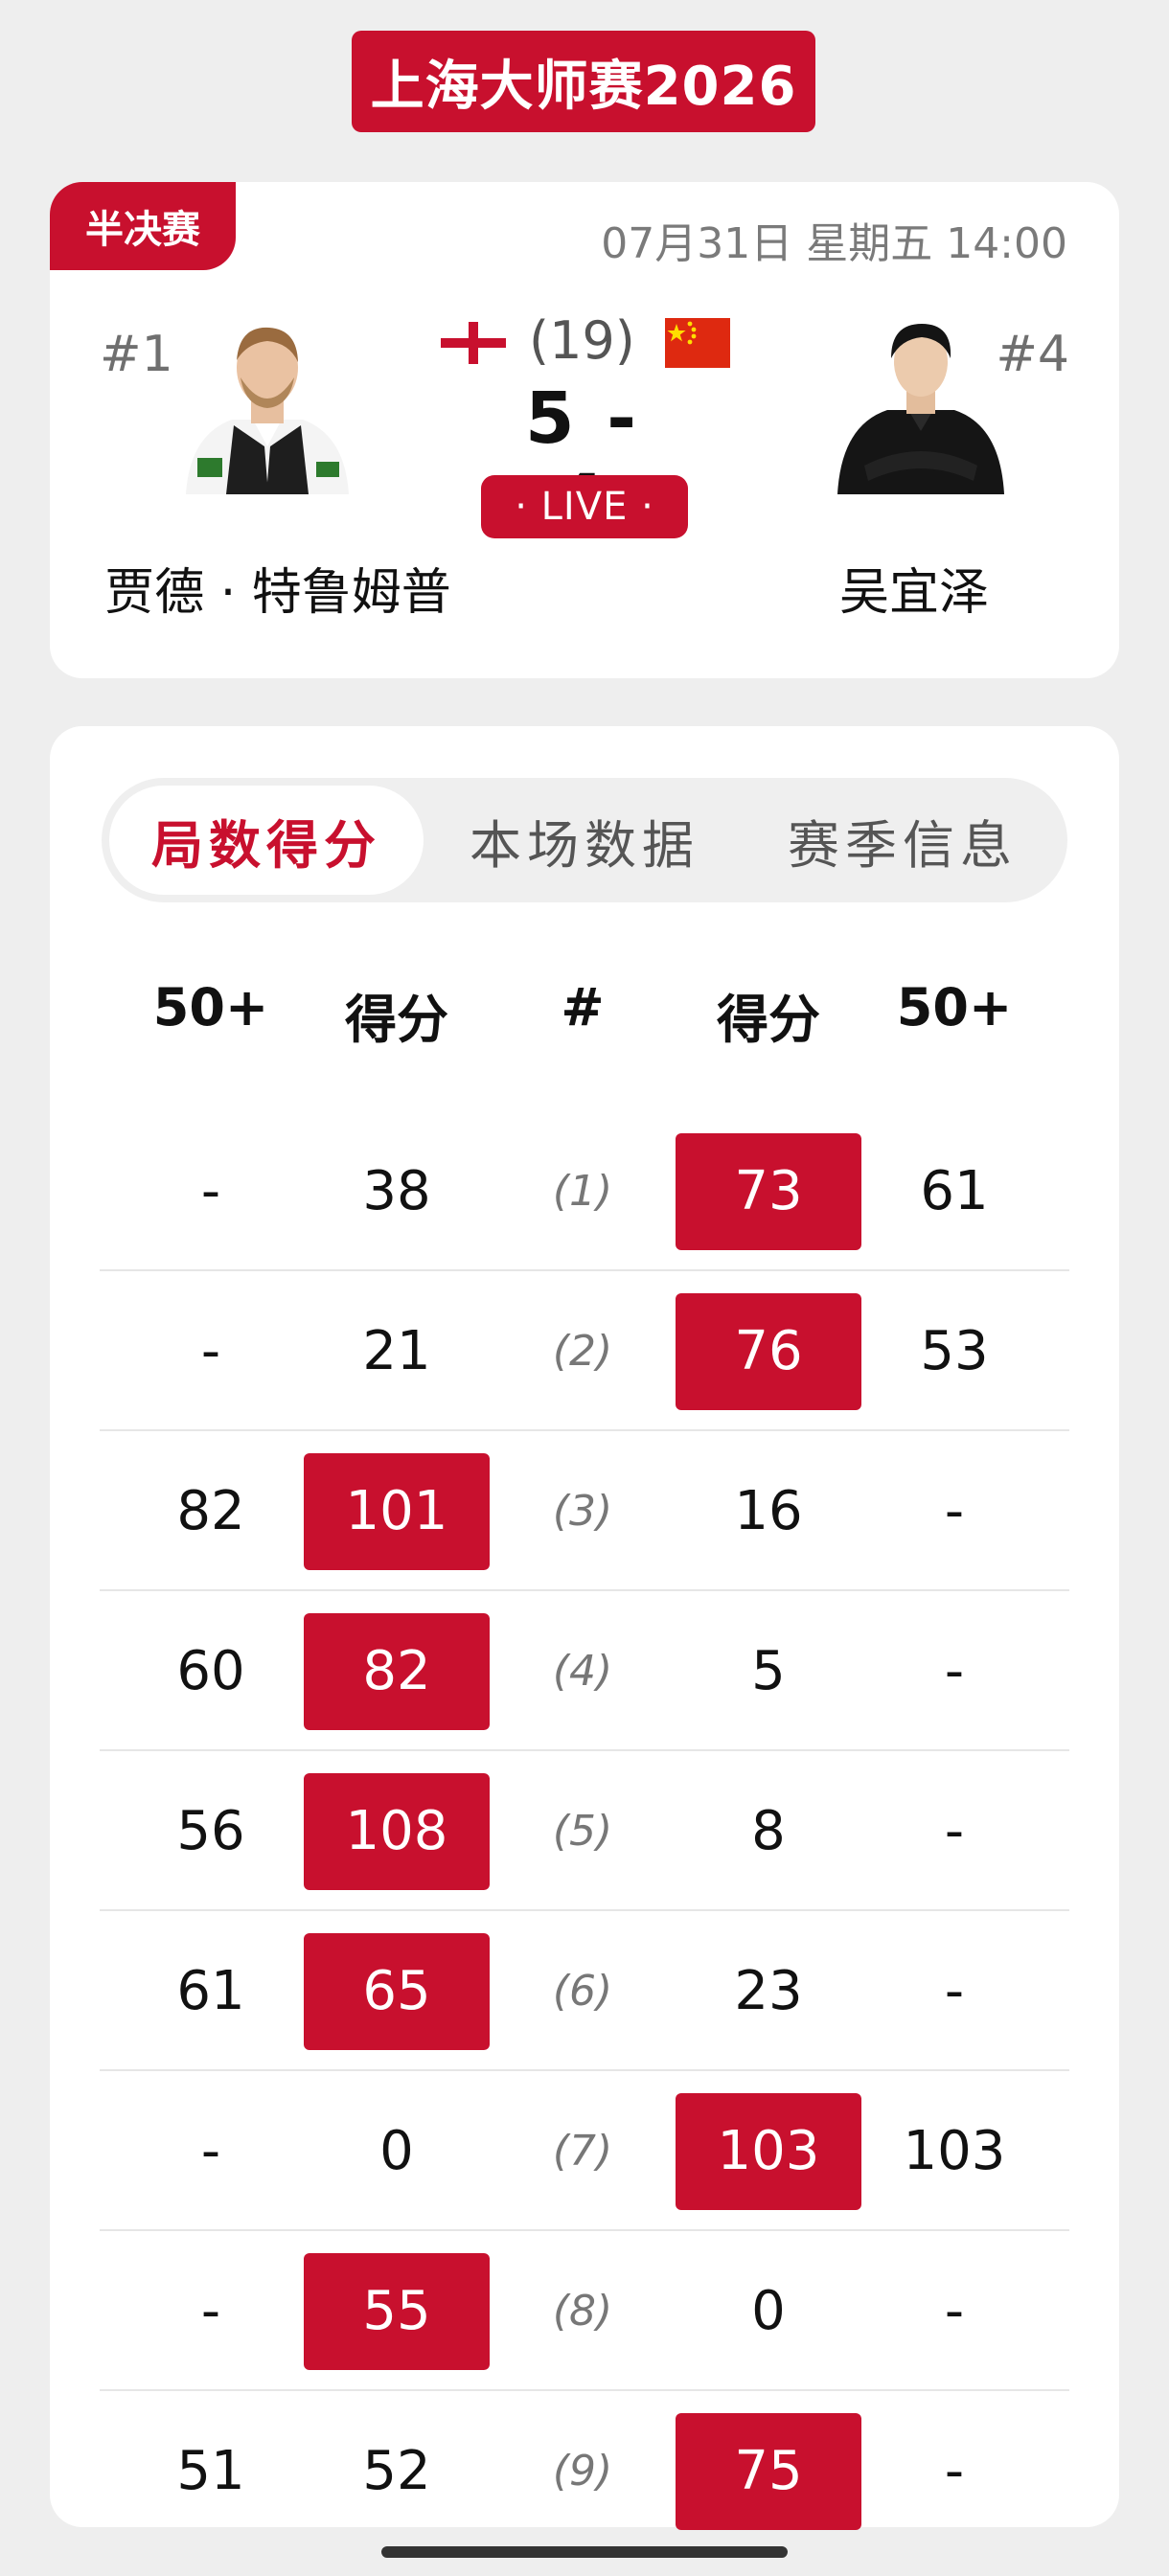  Describe the element at coordinates (954, 1007) in the screenshot. I see `header-right-break: 50+` at that location.